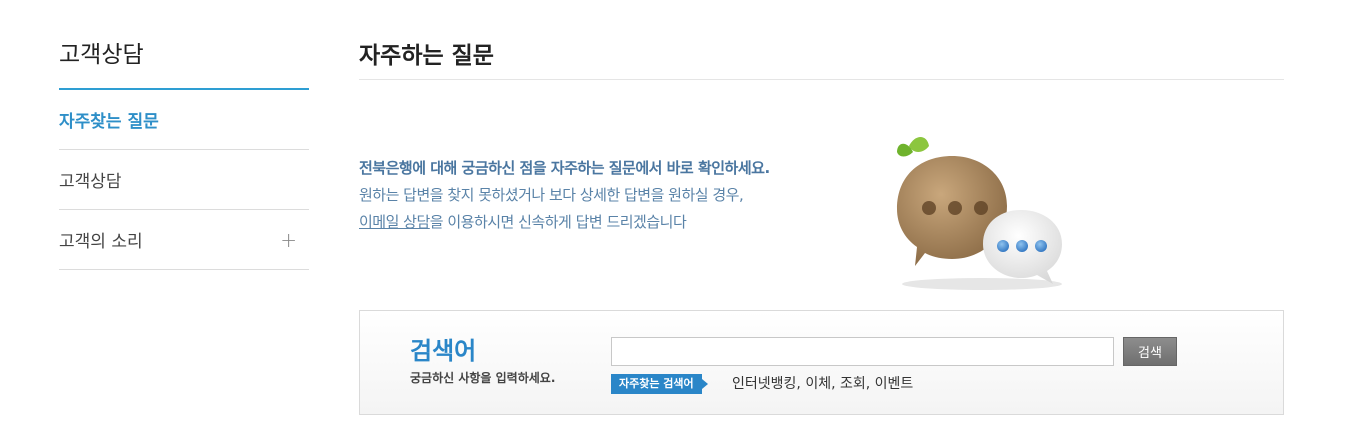 Image resolution: width=1363 pixels, height=431 pixels. Describe the element at coordinates (483, 378) in the screenshot. I see `search-subtitle: 궁금하신 사항을 입력하세요.` at that location.